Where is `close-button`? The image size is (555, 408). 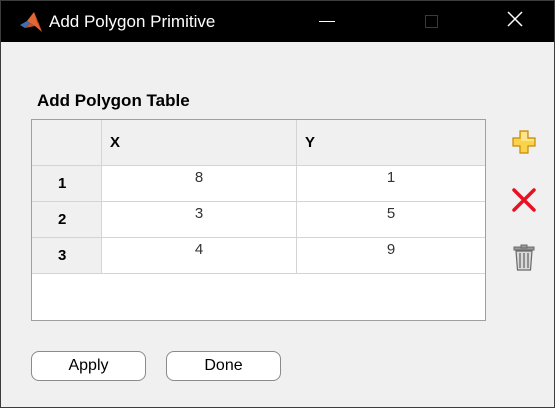 close-button is located at coordinates (515, 21).